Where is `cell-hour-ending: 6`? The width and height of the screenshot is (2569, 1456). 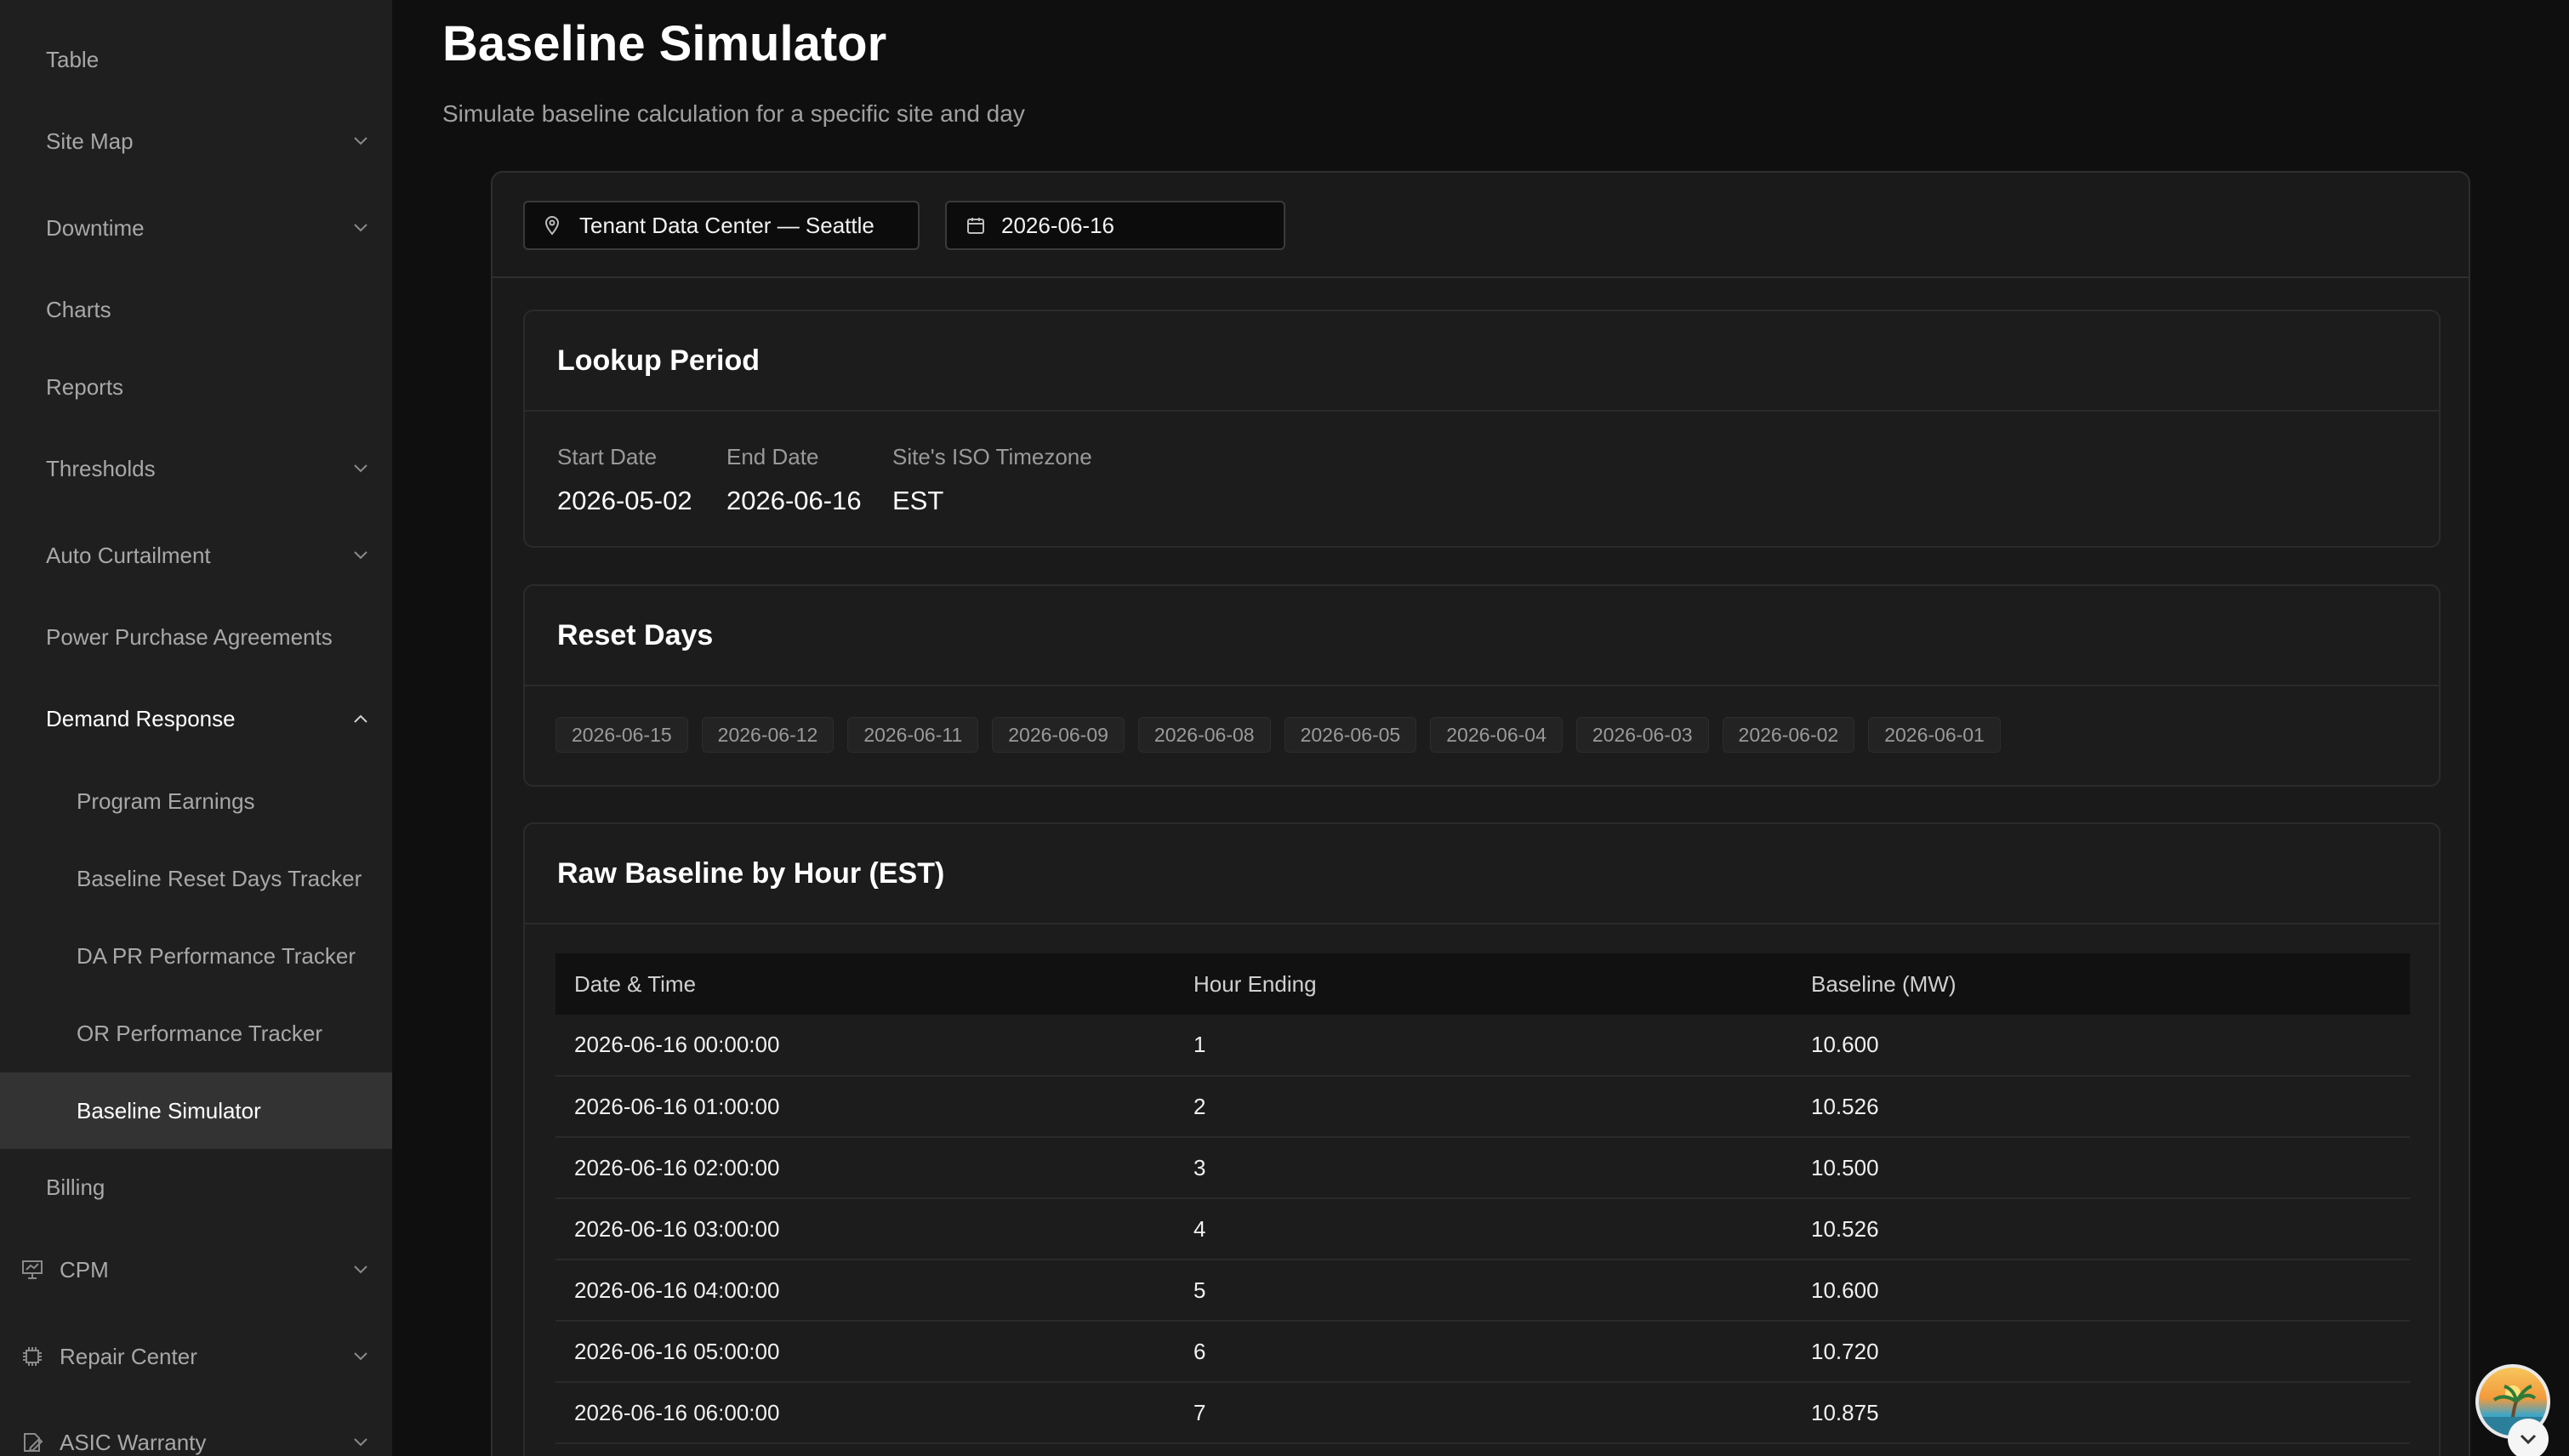 cell-hour-ending: 6 is located at coordinates (1199, 1351).